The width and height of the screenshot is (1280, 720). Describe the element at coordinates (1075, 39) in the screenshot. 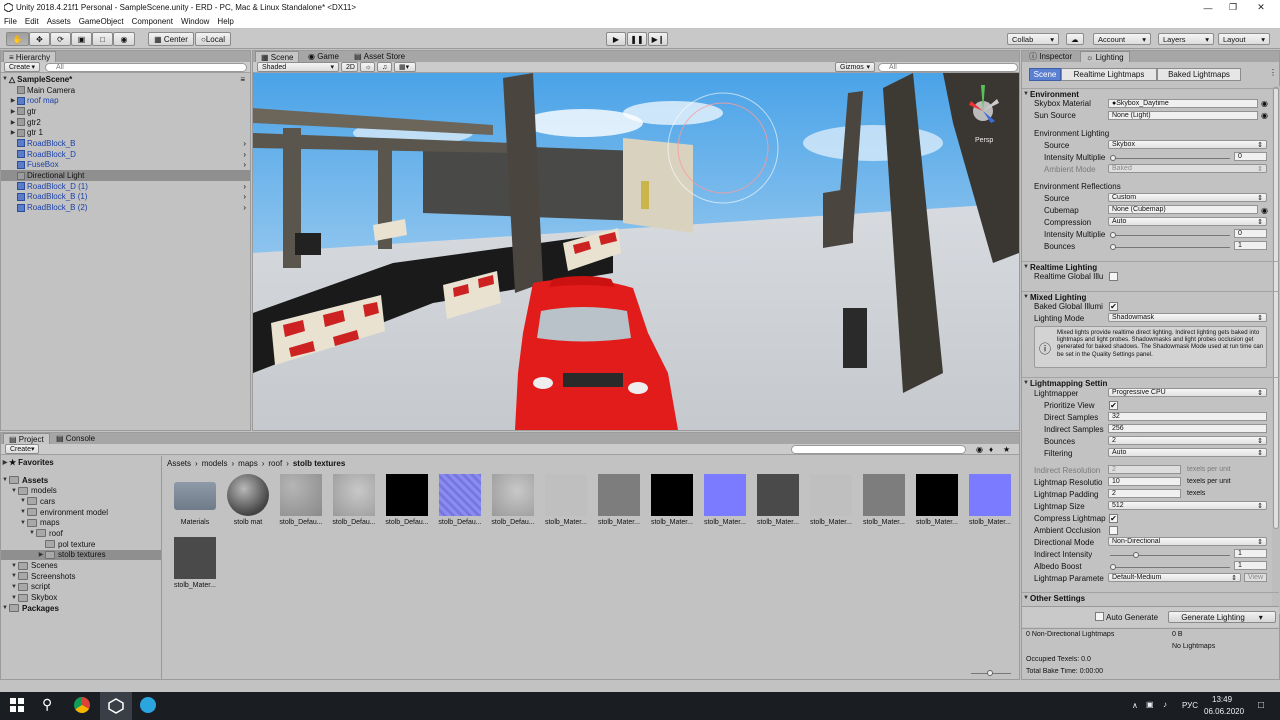

I see `cloud-icon: ☁` at that location.